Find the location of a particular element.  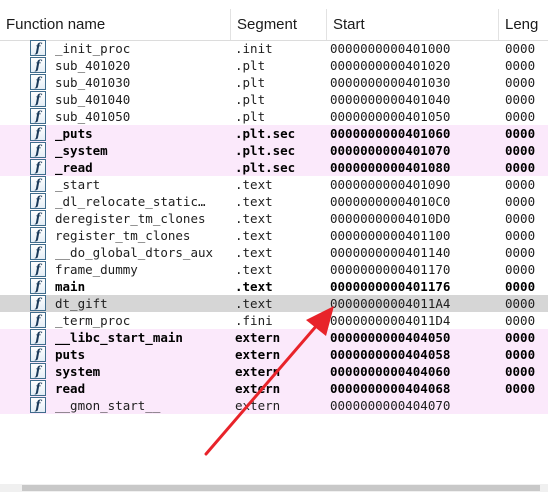

function-row: f read extern 0000000000404068 0000 is located at coordinates (274, 388).